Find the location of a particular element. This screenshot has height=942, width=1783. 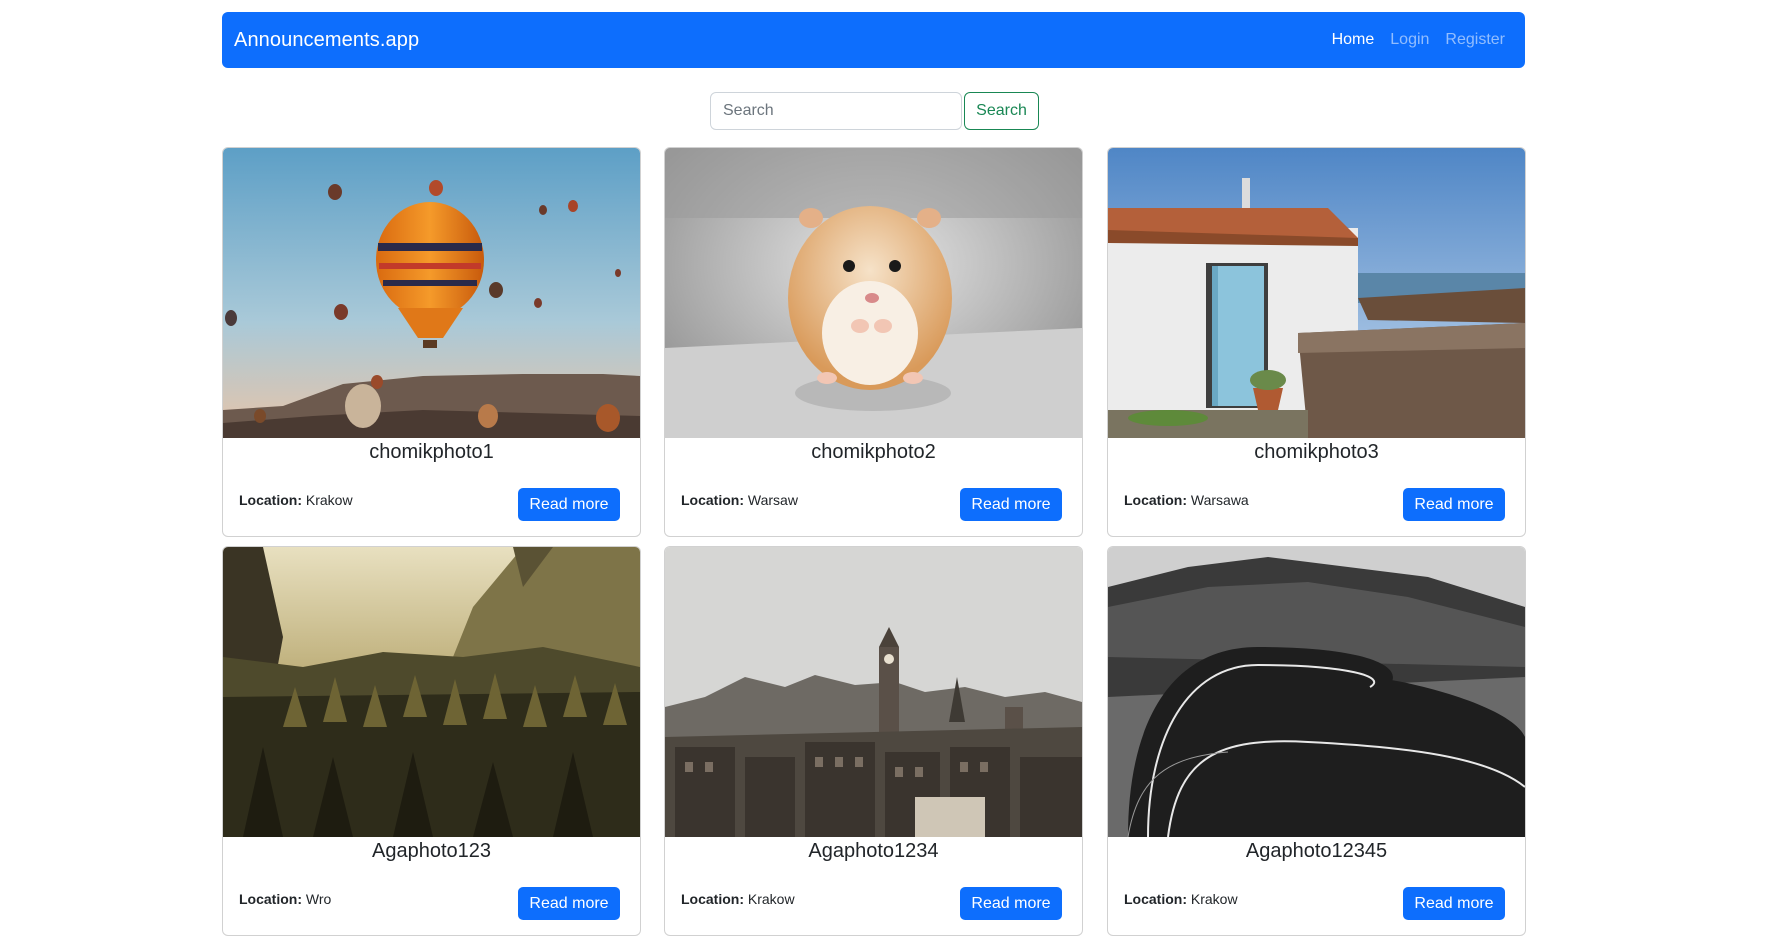

top-navbar: Announcements.app Home Login Register is located at coordinates (873, 40).